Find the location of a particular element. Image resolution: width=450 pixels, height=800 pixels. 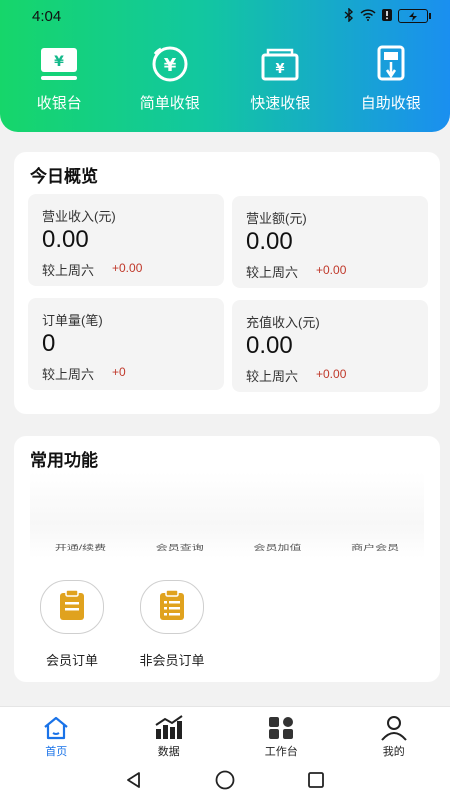

top-nav-self-checkout: 自助收银 is located at coordinates (391, 84).